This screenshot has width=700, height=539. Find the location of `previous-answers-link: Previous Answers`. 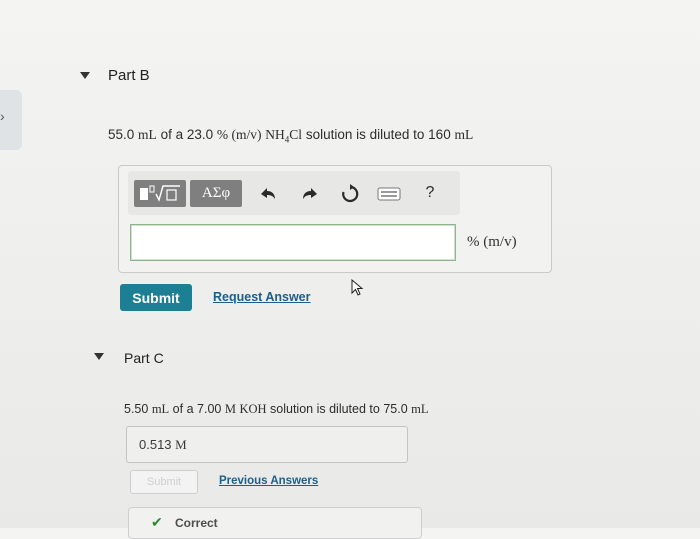

previous-answers-link: Previous Answers is located at coordinates (268, 481).